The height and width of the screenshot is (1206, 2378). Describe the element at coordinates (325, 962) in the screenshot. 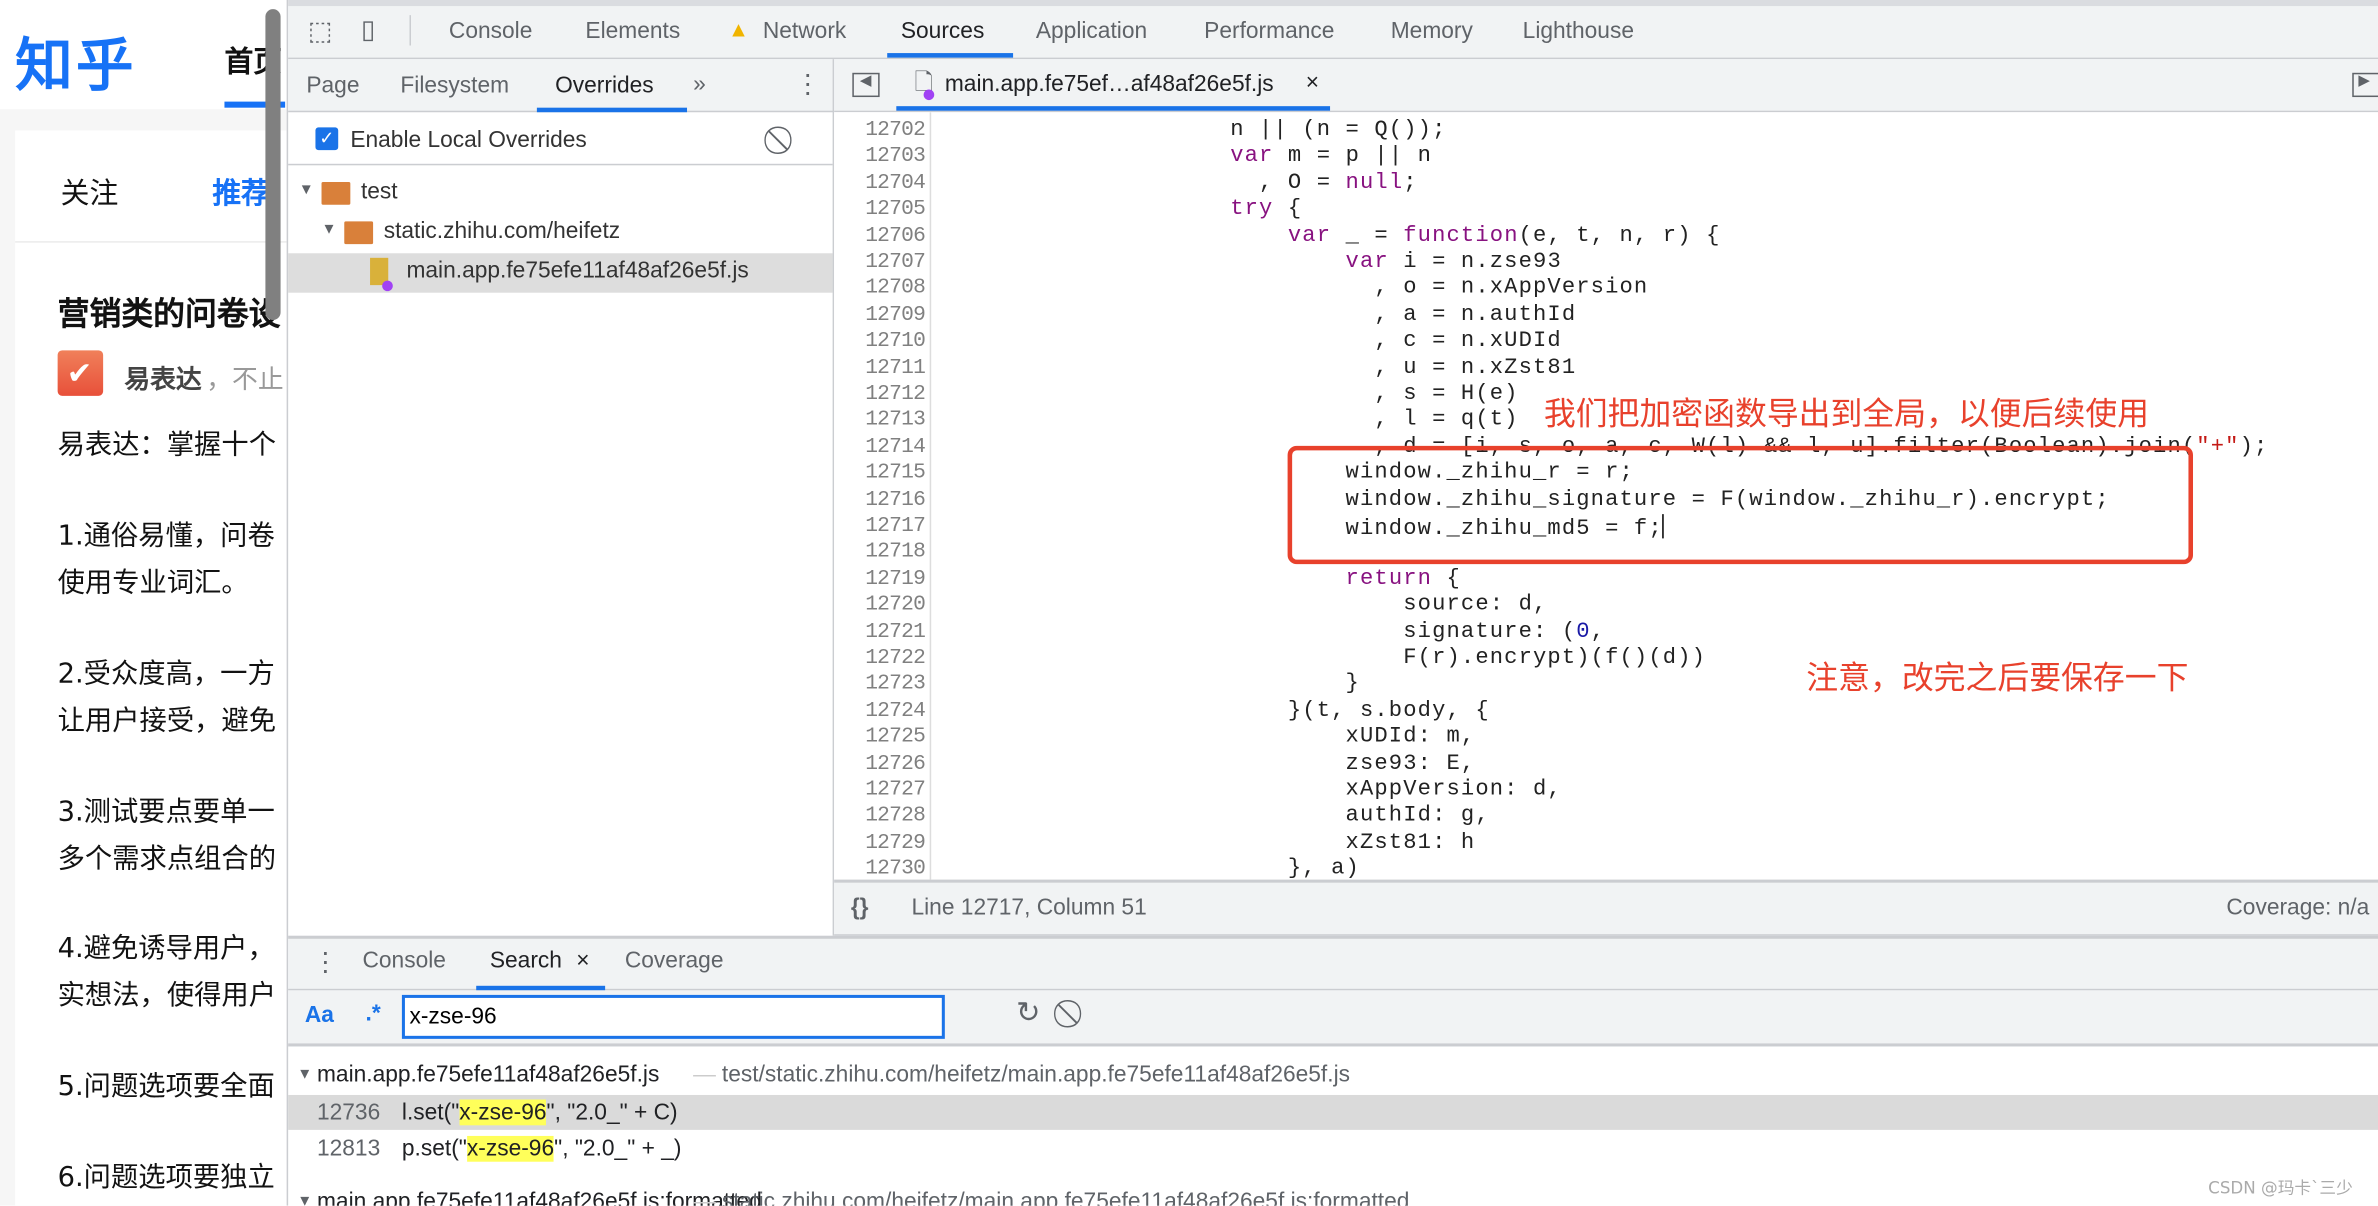

I see `drawer-menu-icon: ⋮` at that location.